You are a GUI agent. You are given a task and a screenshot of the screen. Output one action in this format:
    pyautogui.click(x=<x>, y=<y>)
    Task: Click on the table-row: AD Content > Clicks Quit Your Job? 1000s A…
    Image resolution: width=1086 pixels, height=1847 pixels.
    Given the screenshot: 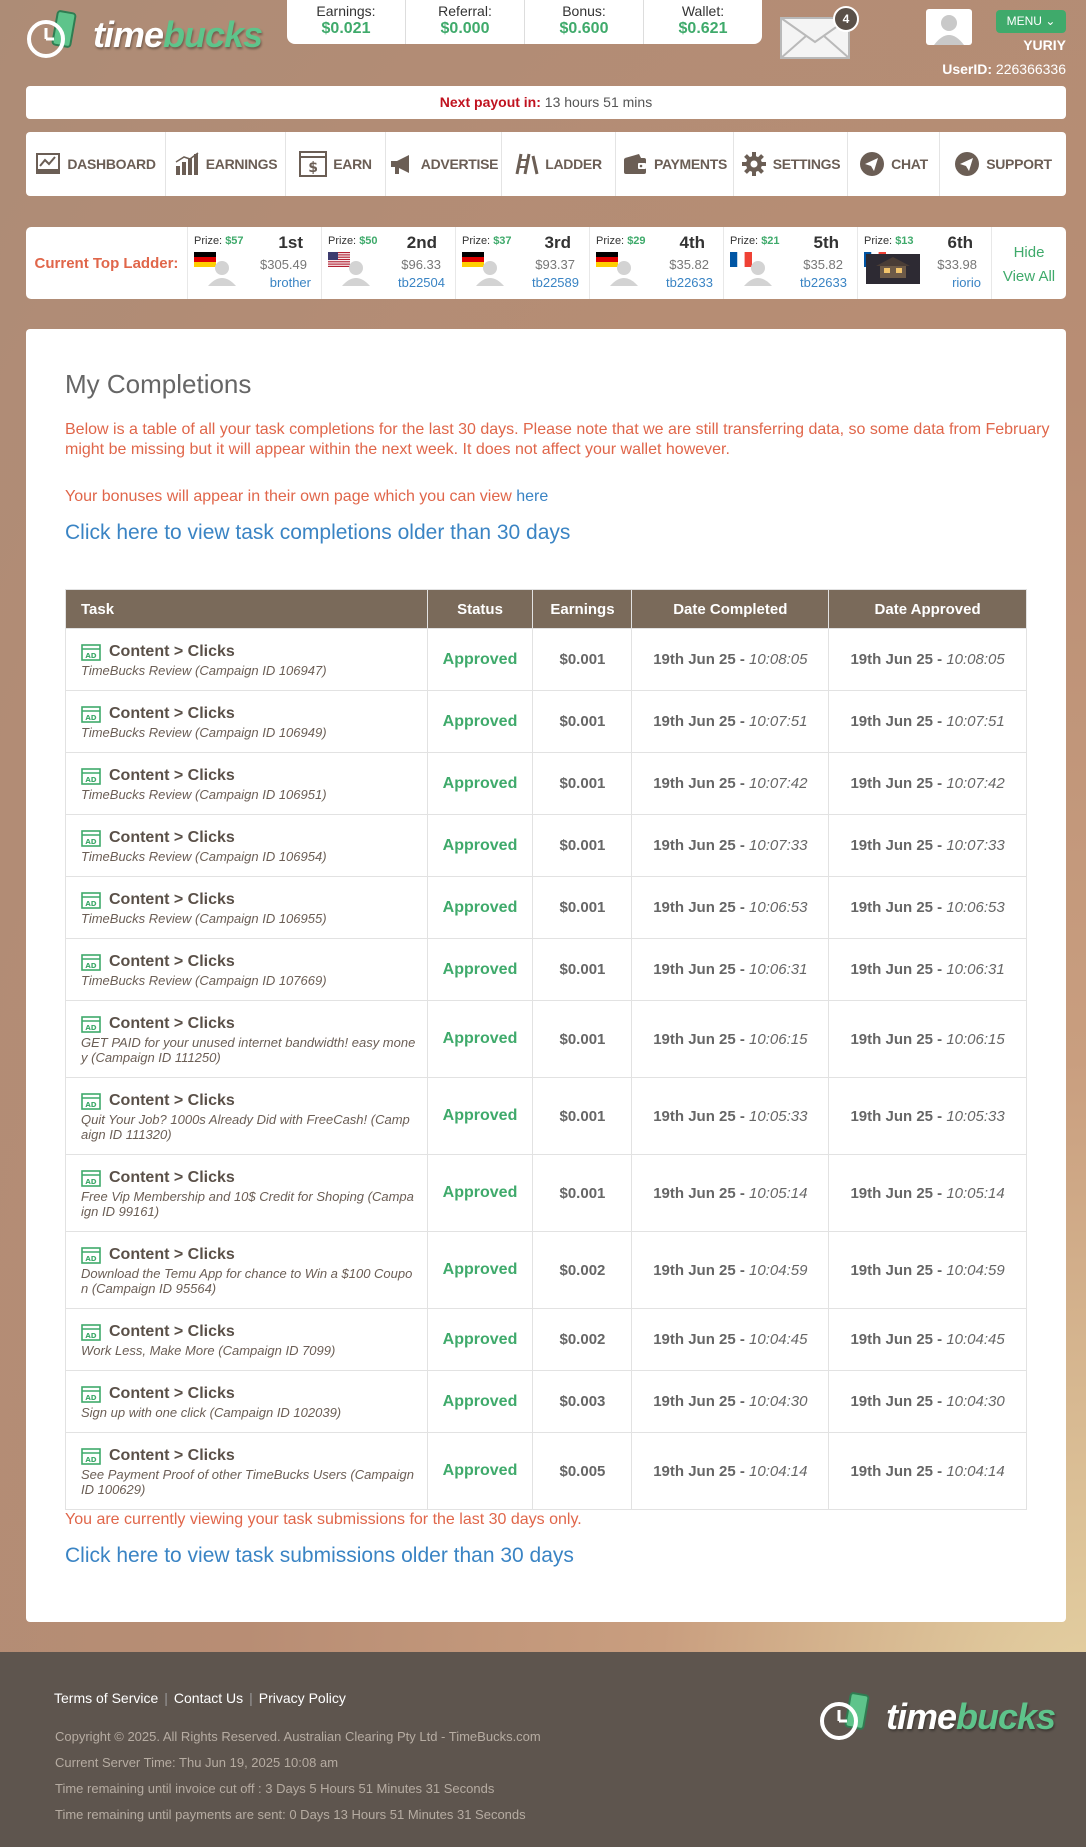 What is the action you would take?
    pyautogui.click(x=546, y=1116)
    